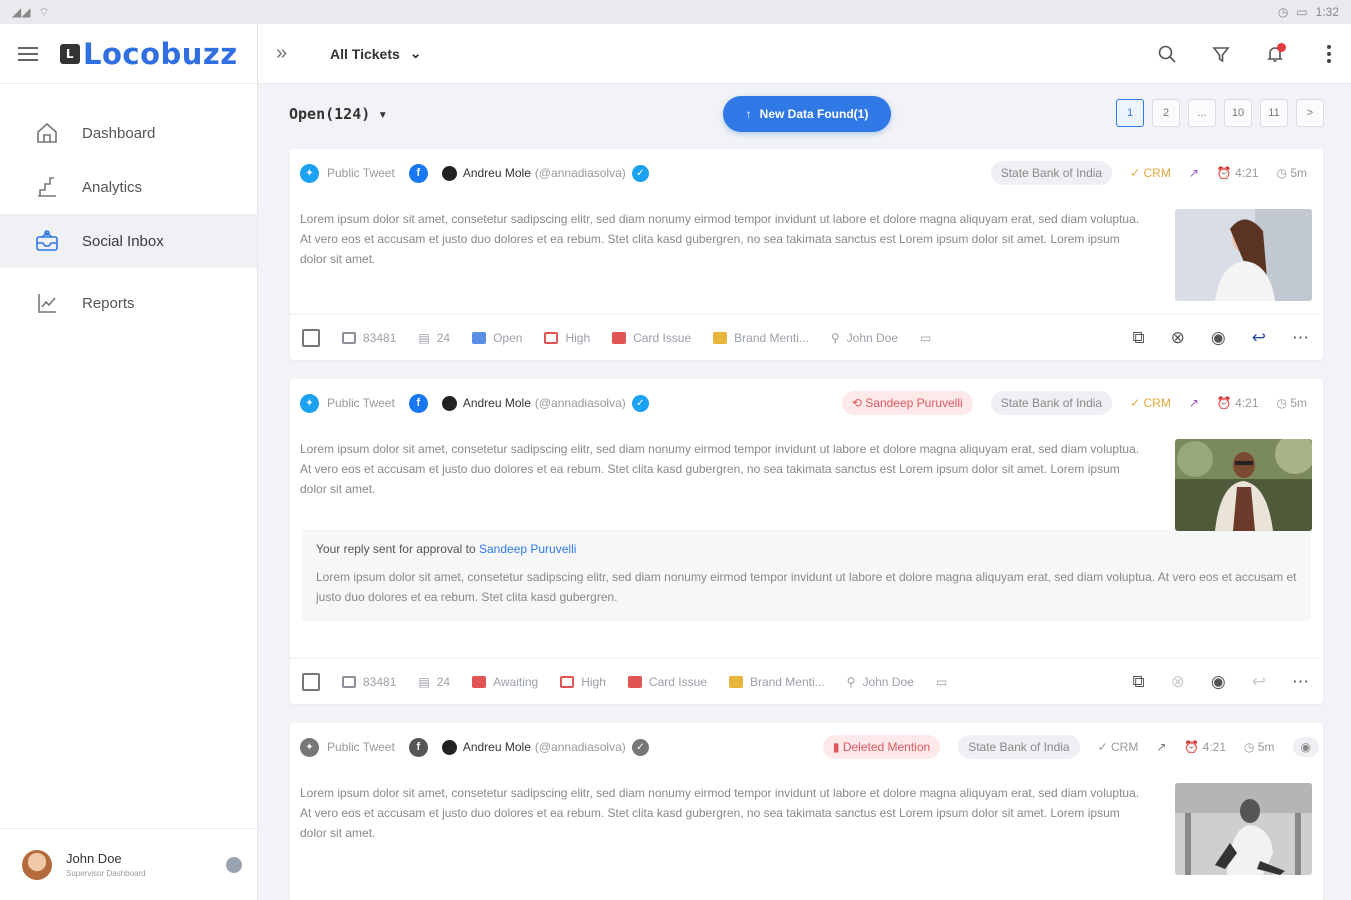 This screenshot has height=900, width=1351. I want to click on verified-icon: ✓, so click(640, 403).